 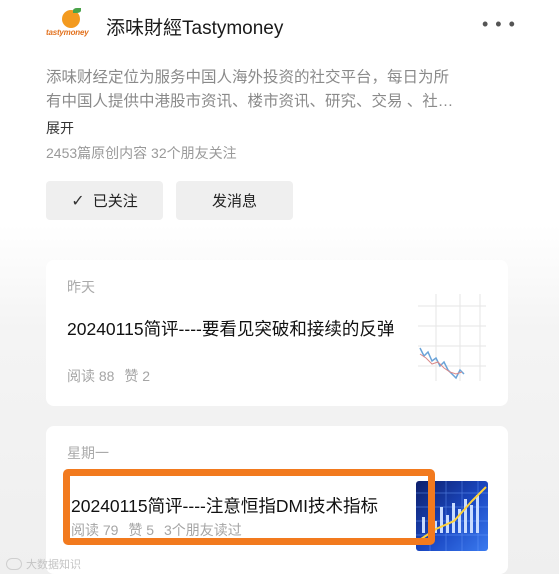 I want to click on article-thumbnail, so click(x=452, y=336).